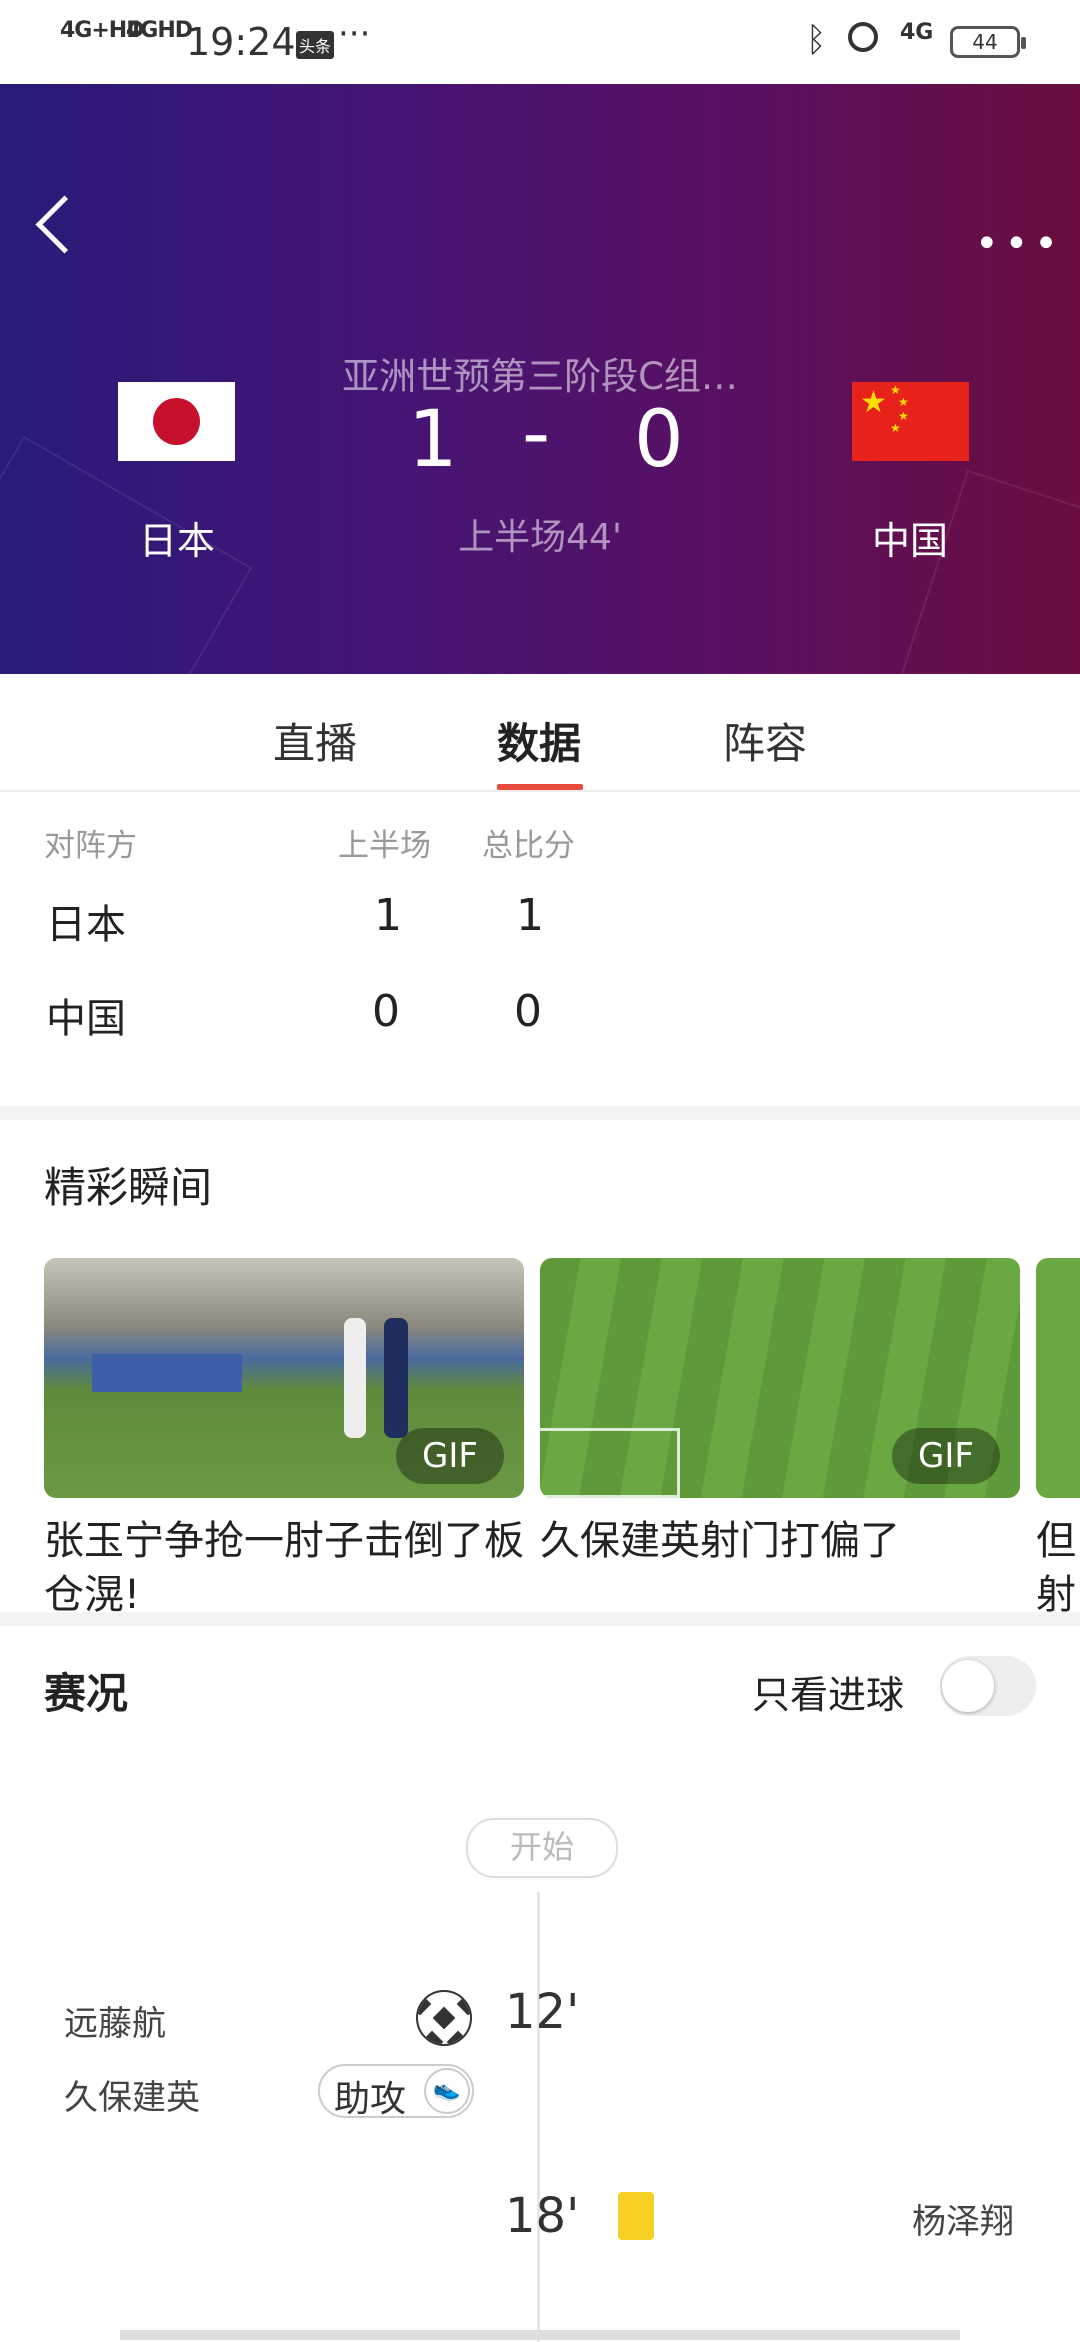  Describe the element at coordinates (90, 846) in the screenshot. I see `table-header-team: 对阵方` at that location.